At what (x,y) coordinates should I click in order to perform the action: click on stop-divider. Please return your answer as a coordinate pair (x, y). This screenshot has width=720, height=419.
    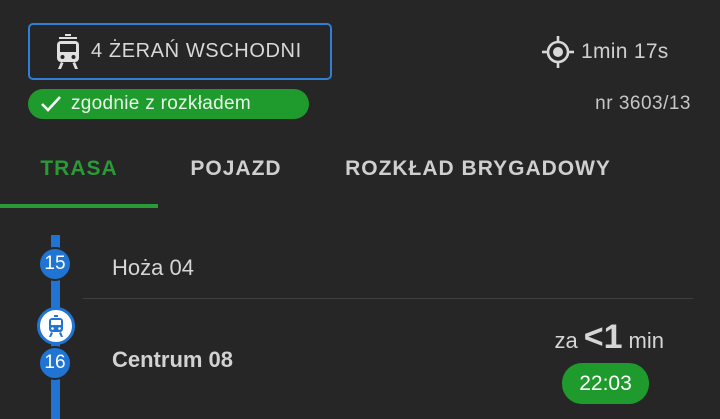
    Looking at the image, I should click on (388, 298).